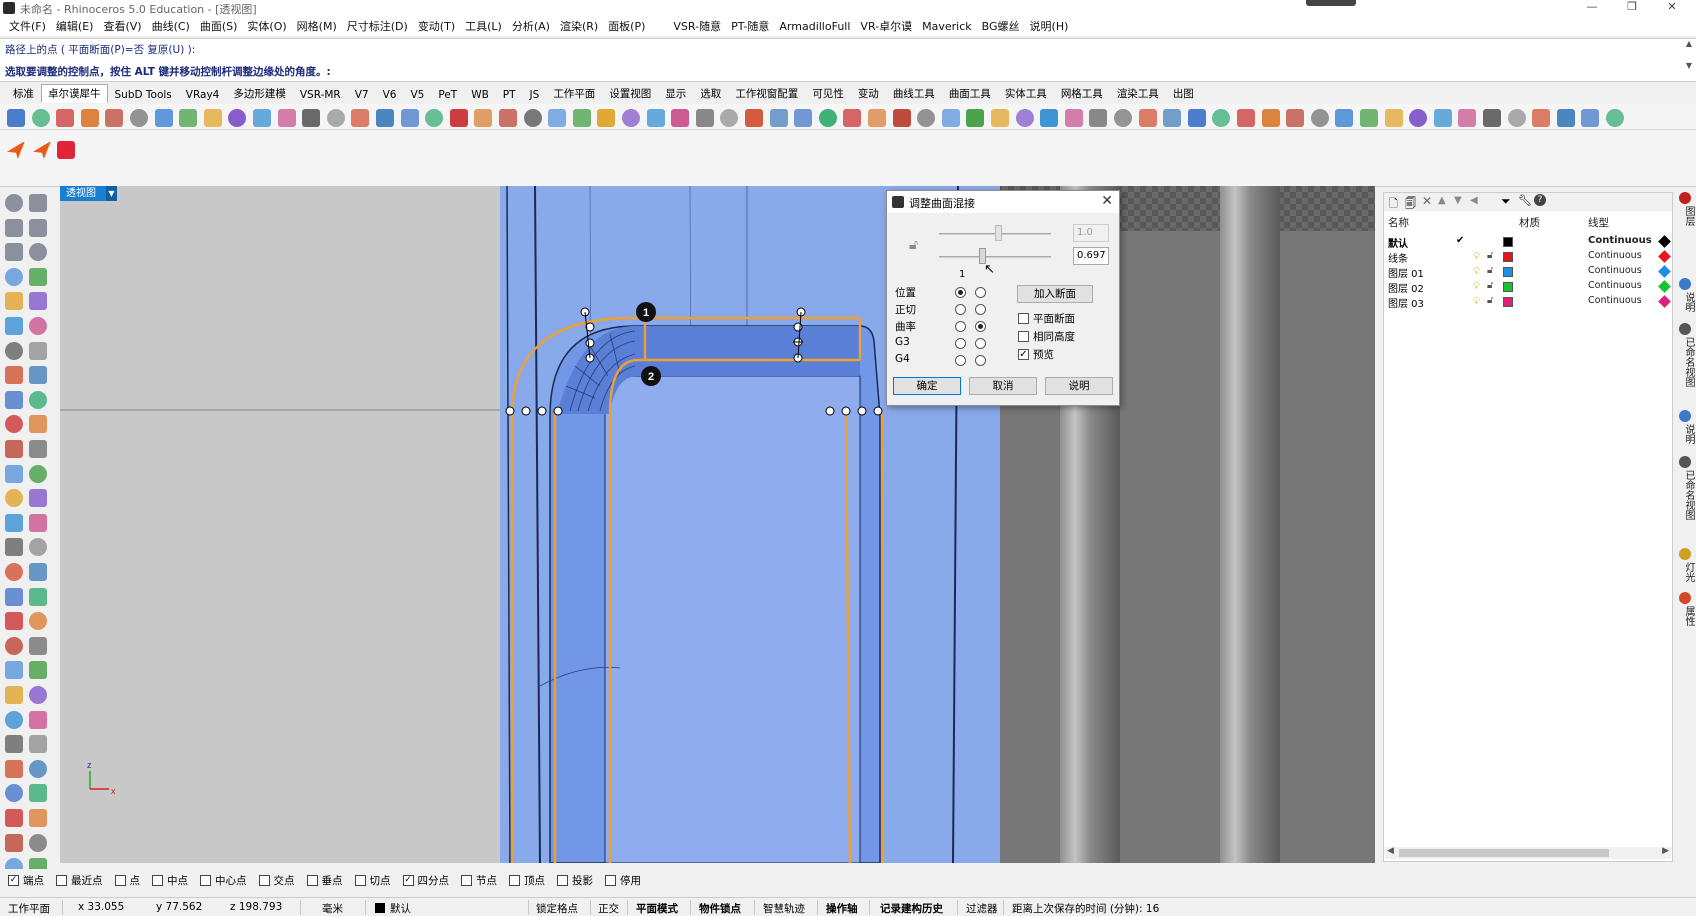 Image resolution: width=1696 pixels, height=916 pixels. I want to click on toolbar-tab: PT, so click(509, 95).